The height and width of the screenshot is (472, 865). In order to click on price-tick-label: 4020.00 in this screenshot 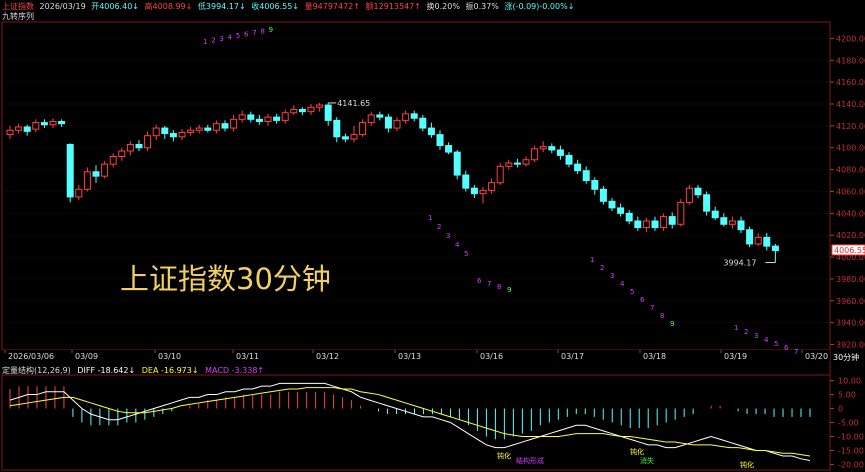, I will do `click(850, 235)`.